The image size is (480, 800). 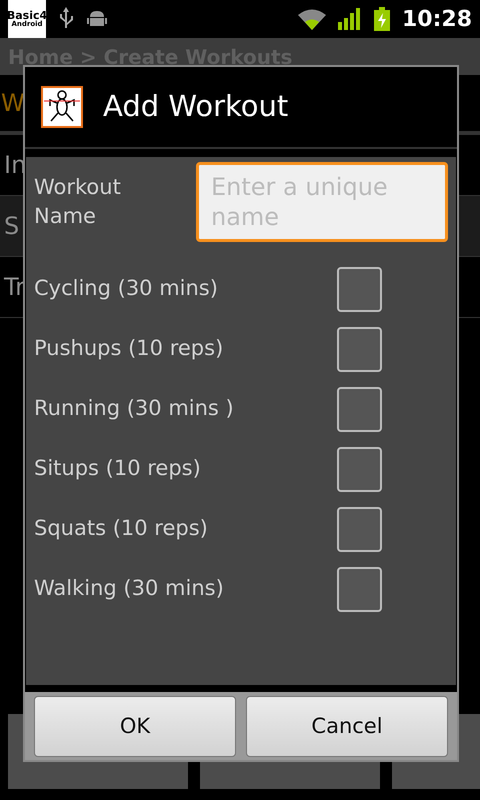 I want to click on figure-icon, so click(x=62, y=107).